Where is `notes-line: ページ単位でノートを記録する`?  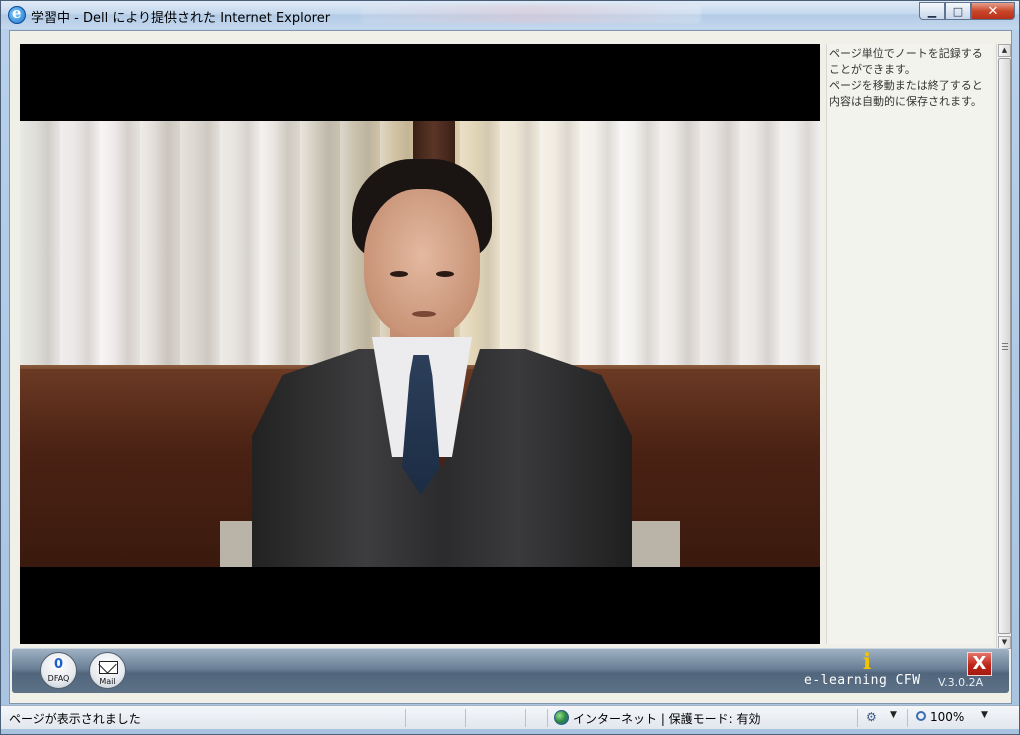
notes-line: ページ単位でノートを記録する is located at coordinates (906, 53).